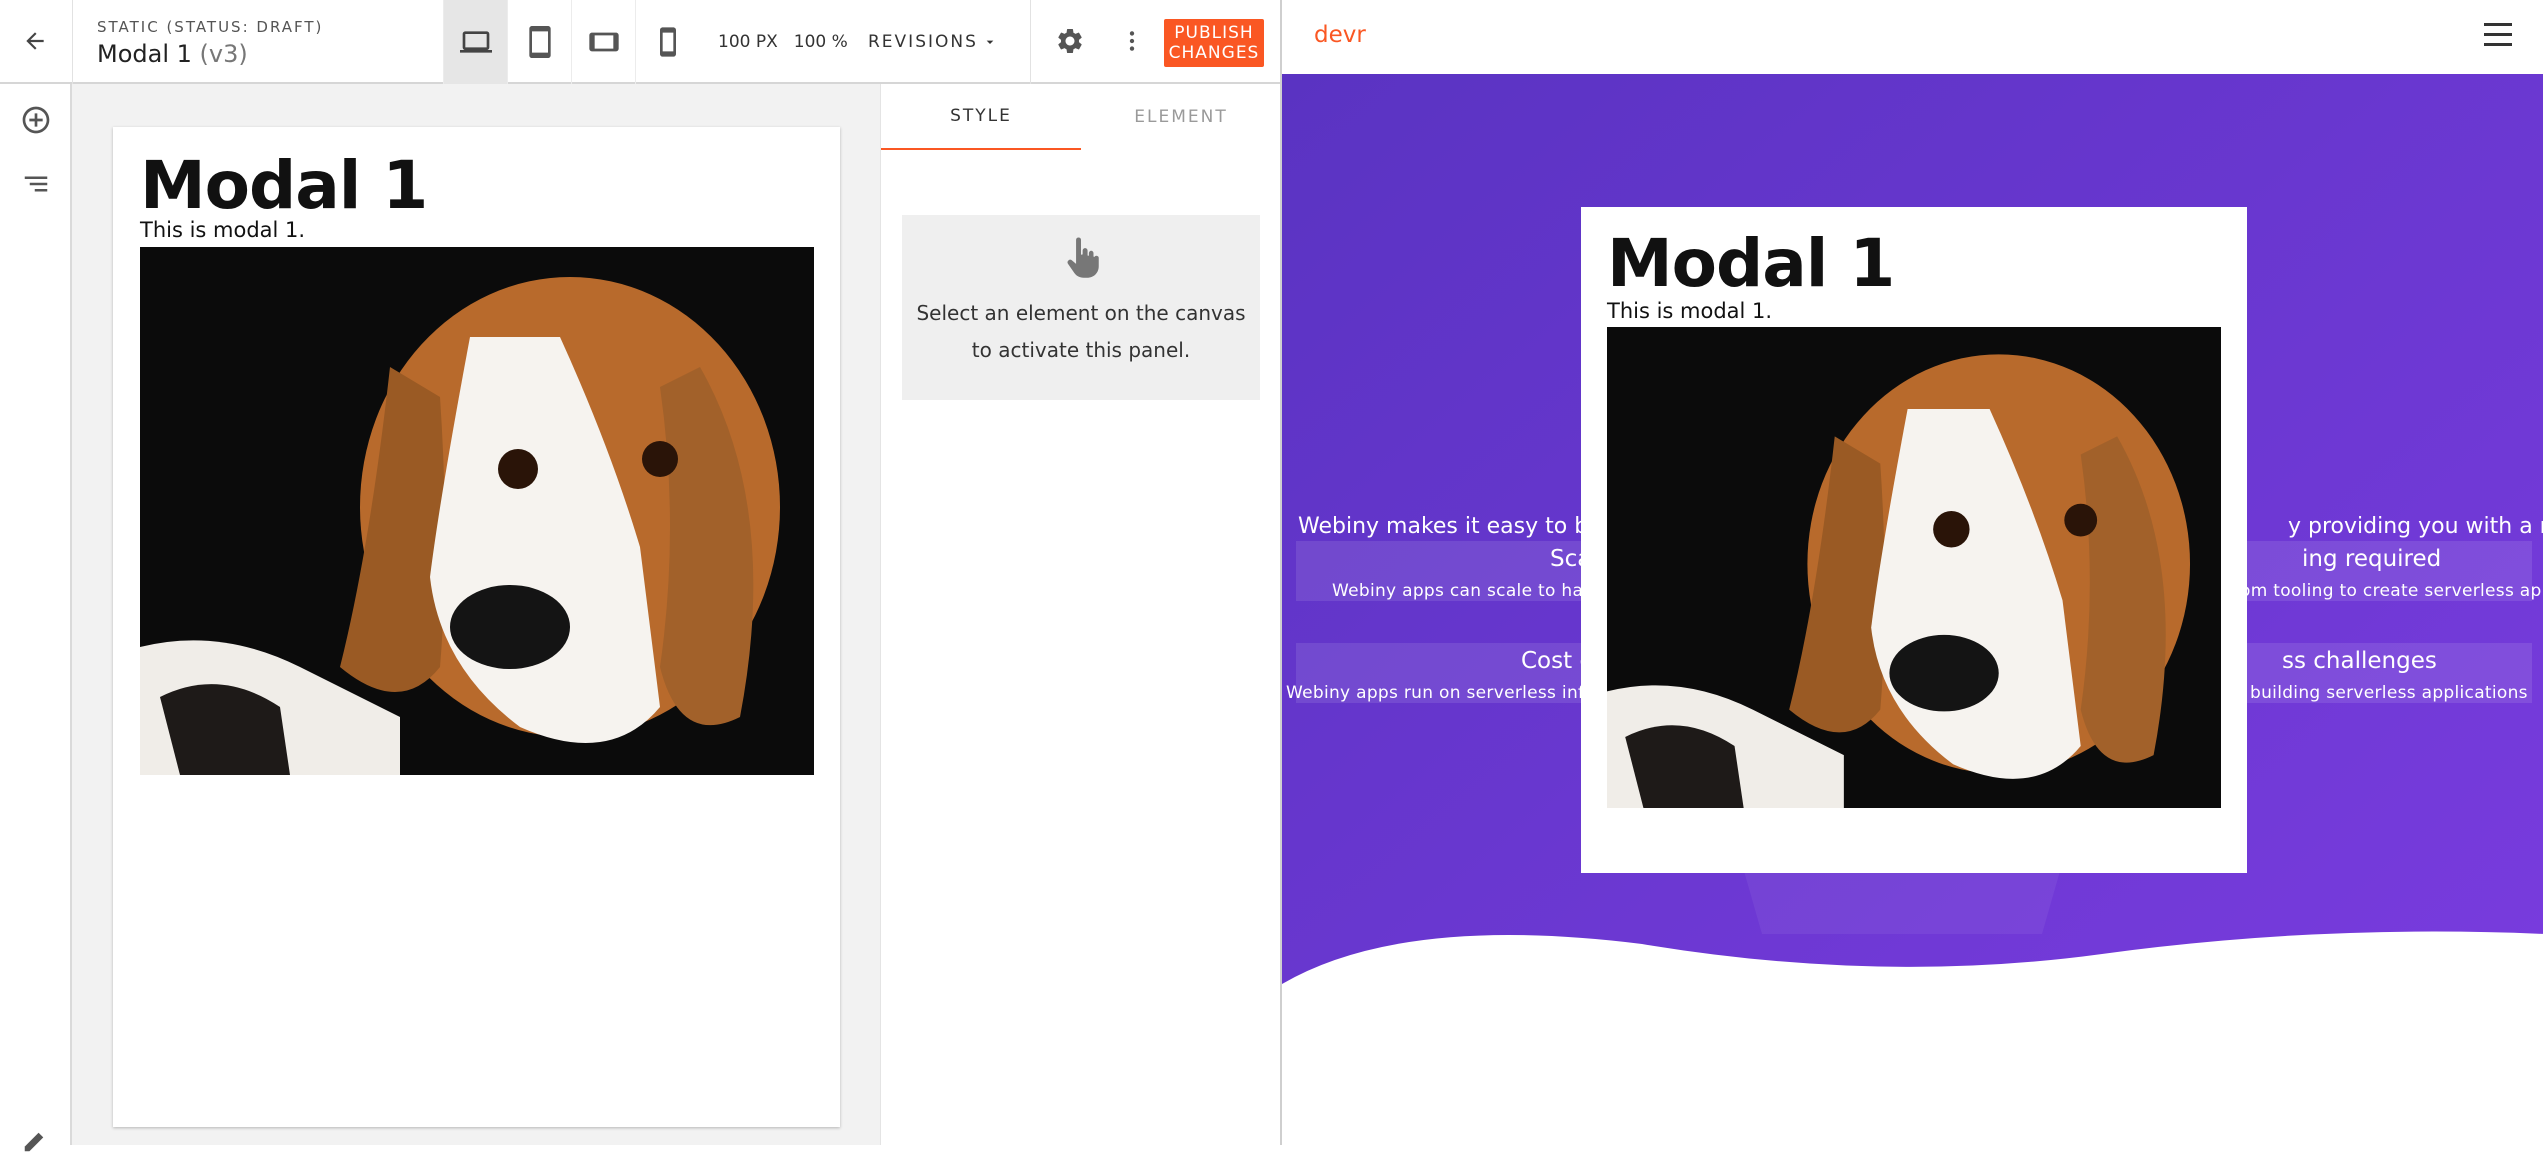  What do you see at coordinates (2359, 661) in the screenshot?
I see `feature-title: ss challenges` at bounding box center [2359, 661].